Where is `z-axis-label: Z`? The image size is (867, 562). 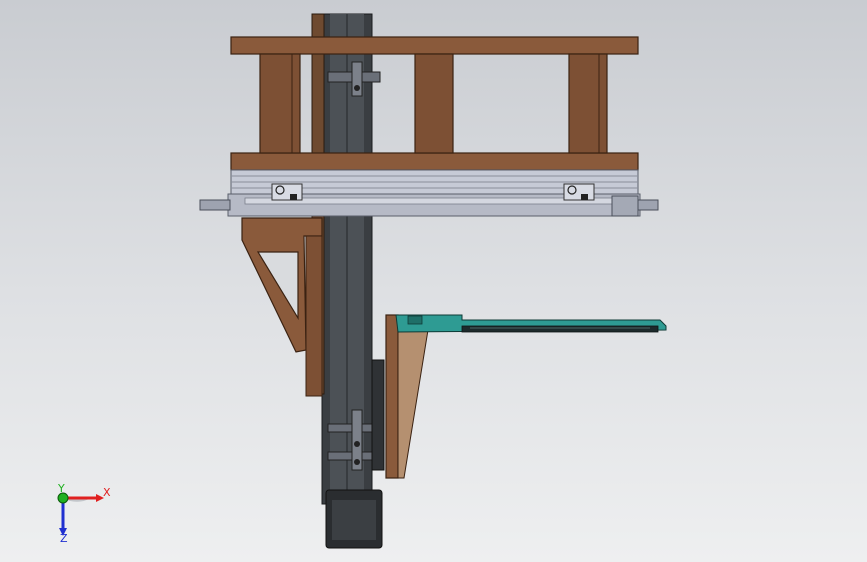
z-axis-label: Z is located at coordinates (64, 538).